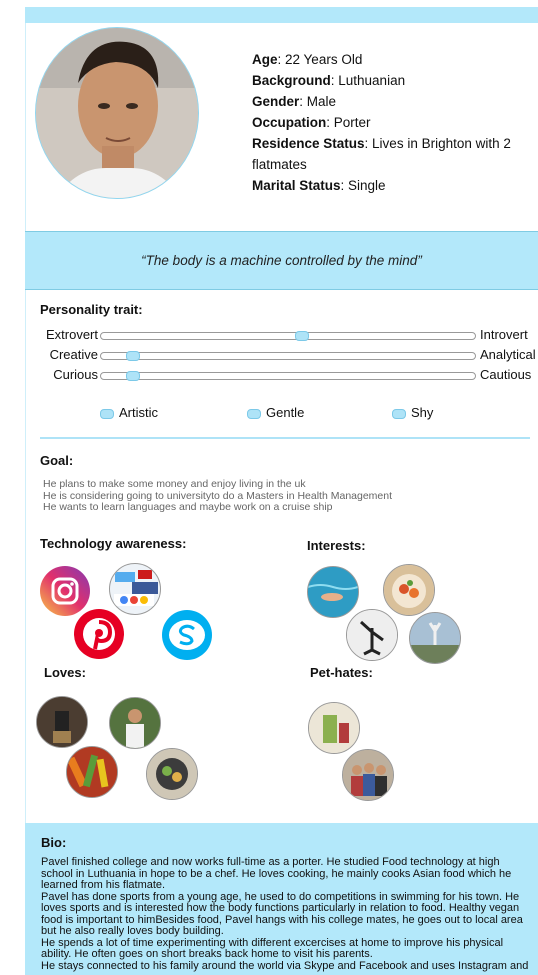  What do you see at coordinates (65, 672) in the screenshot?
I see `loves-heading: Loves:` at bounding box center [65, 672].